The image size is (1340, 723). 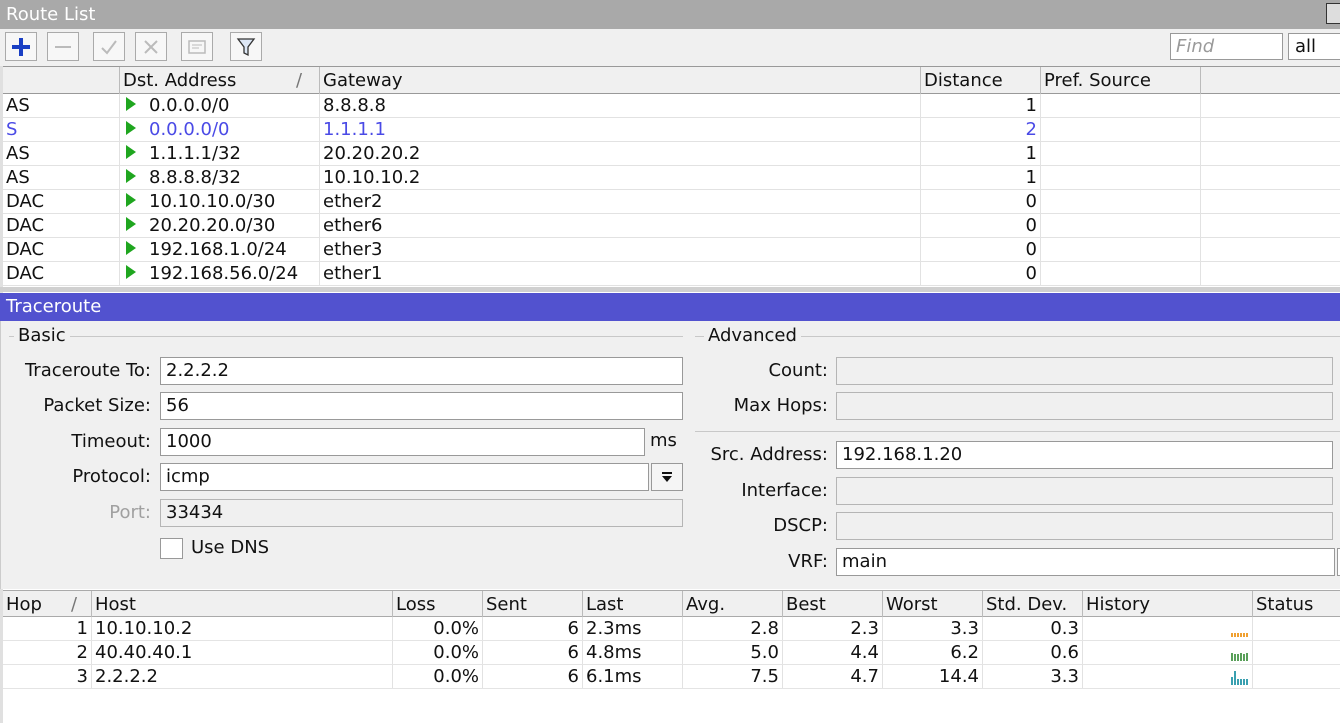 I want to click on dropdown-arrow-icon, so click(x=667, y=477).